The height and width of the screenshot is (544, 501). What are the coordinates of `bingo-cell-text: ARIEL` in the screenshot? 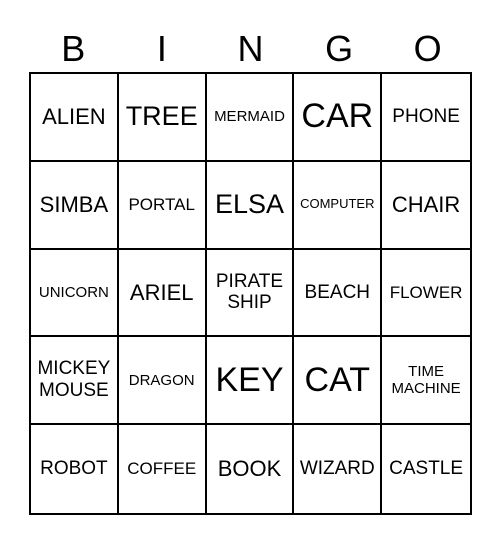 It's located at (161, 292).